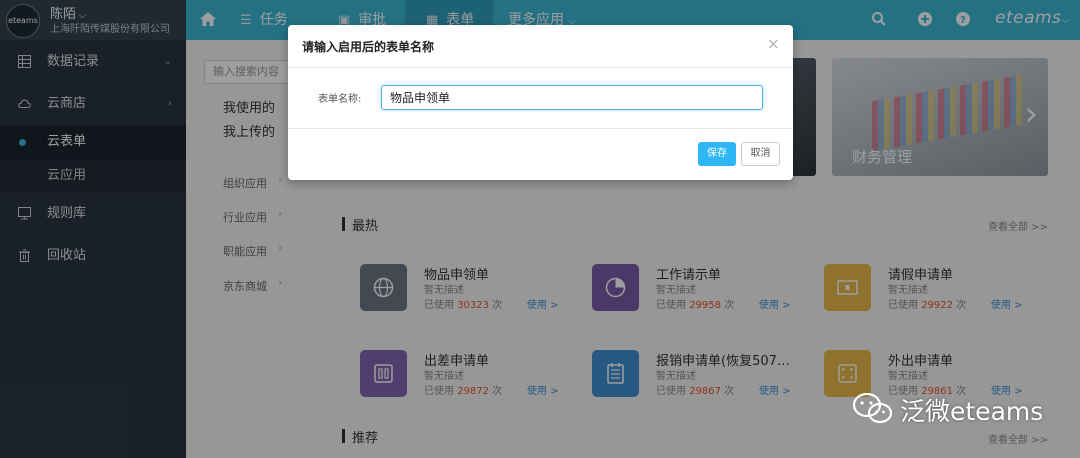 The image size is (1080, 458). I want to click on wechat-icon, so click(872, 408).